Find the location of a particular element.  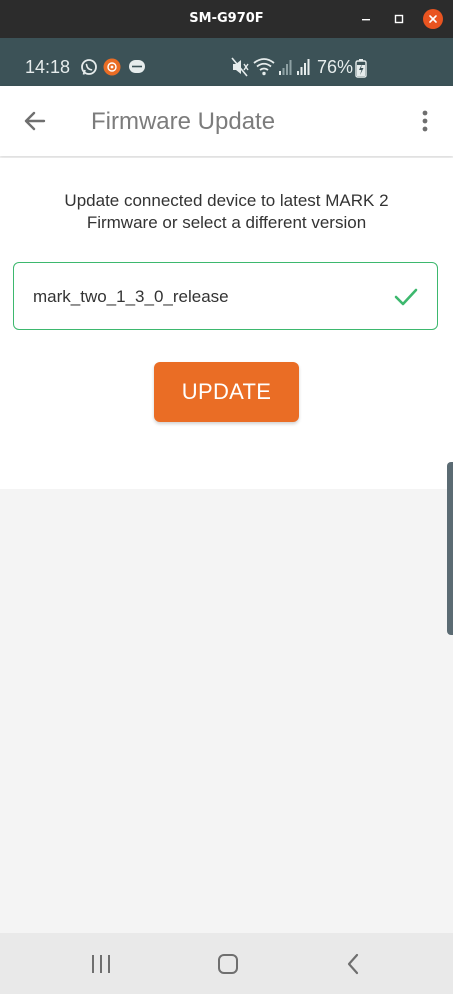

arrow-left-icon is located at coordinates (35, 121).